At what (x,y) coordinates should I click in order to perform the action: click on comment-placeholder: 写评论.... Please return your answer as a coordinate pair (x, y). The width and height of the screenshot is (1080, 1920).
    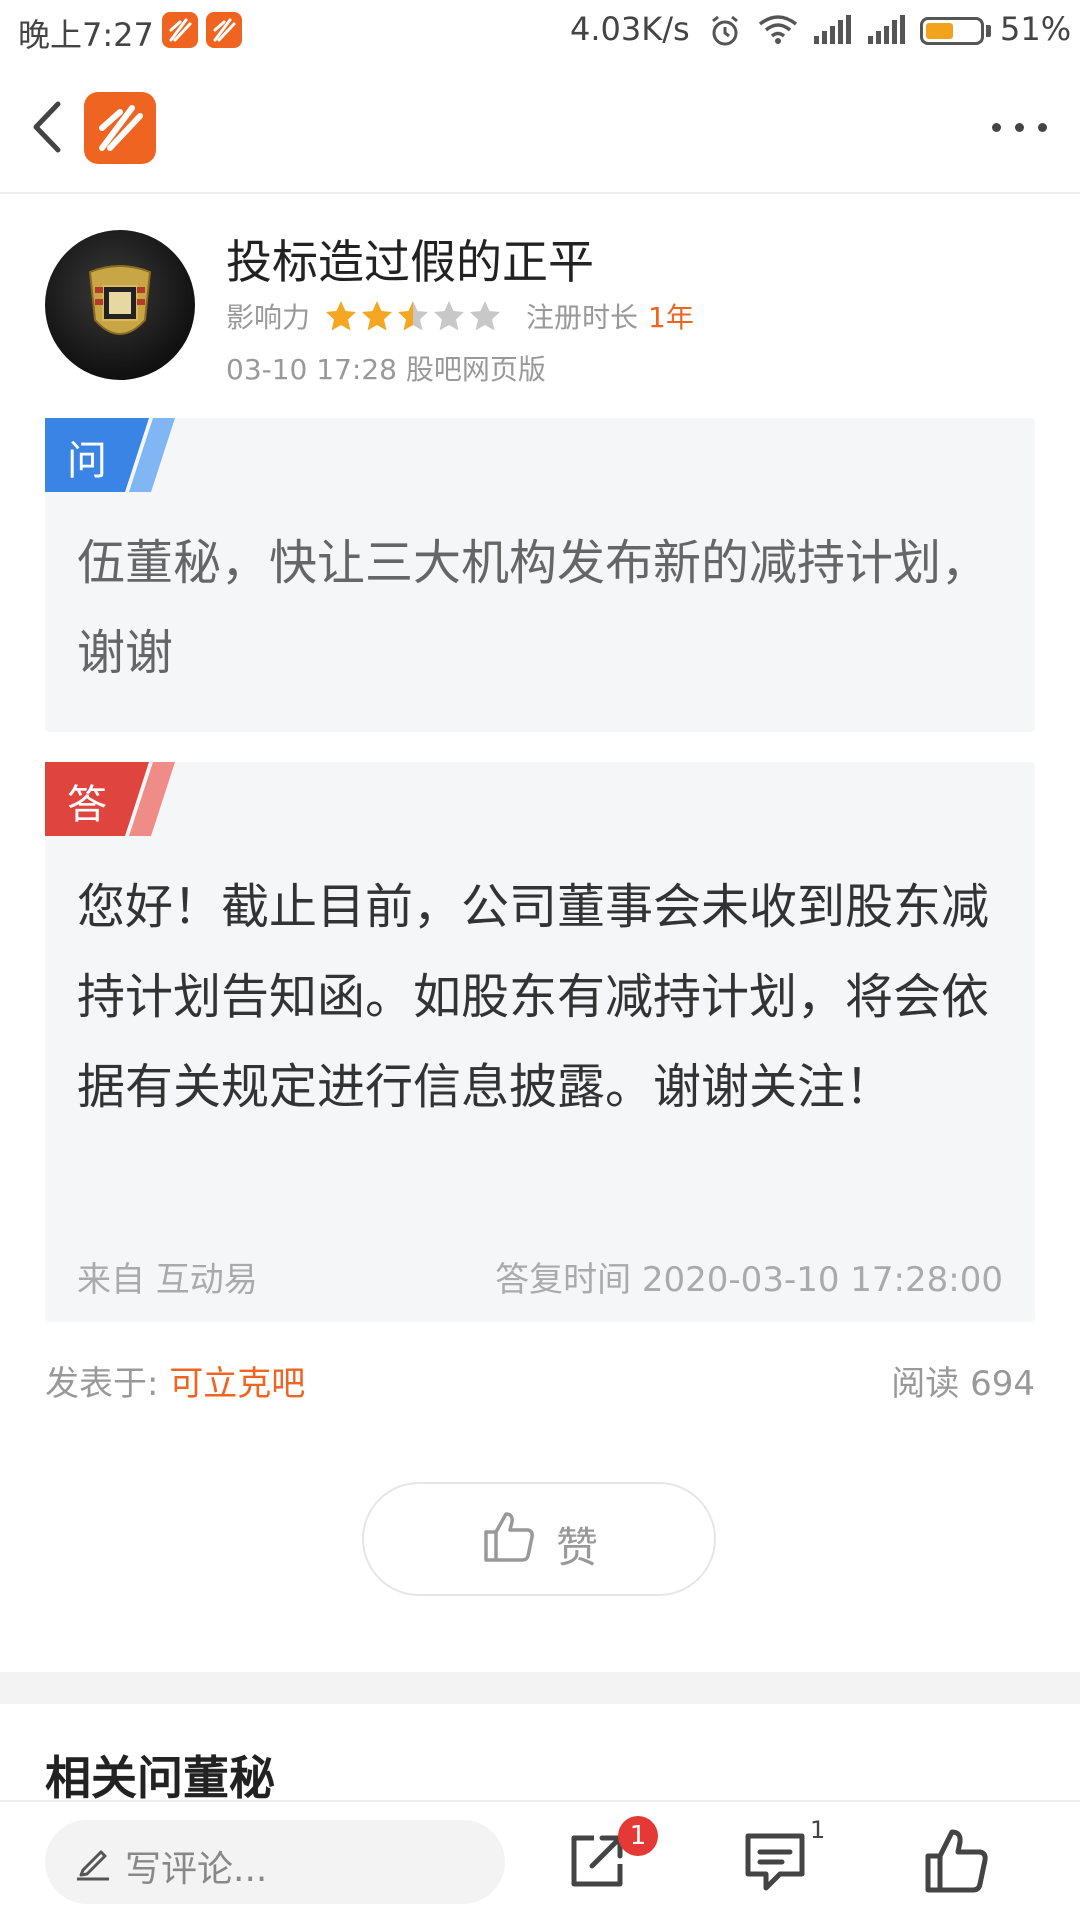
    Looking at the image, I should click on (196, 1869).